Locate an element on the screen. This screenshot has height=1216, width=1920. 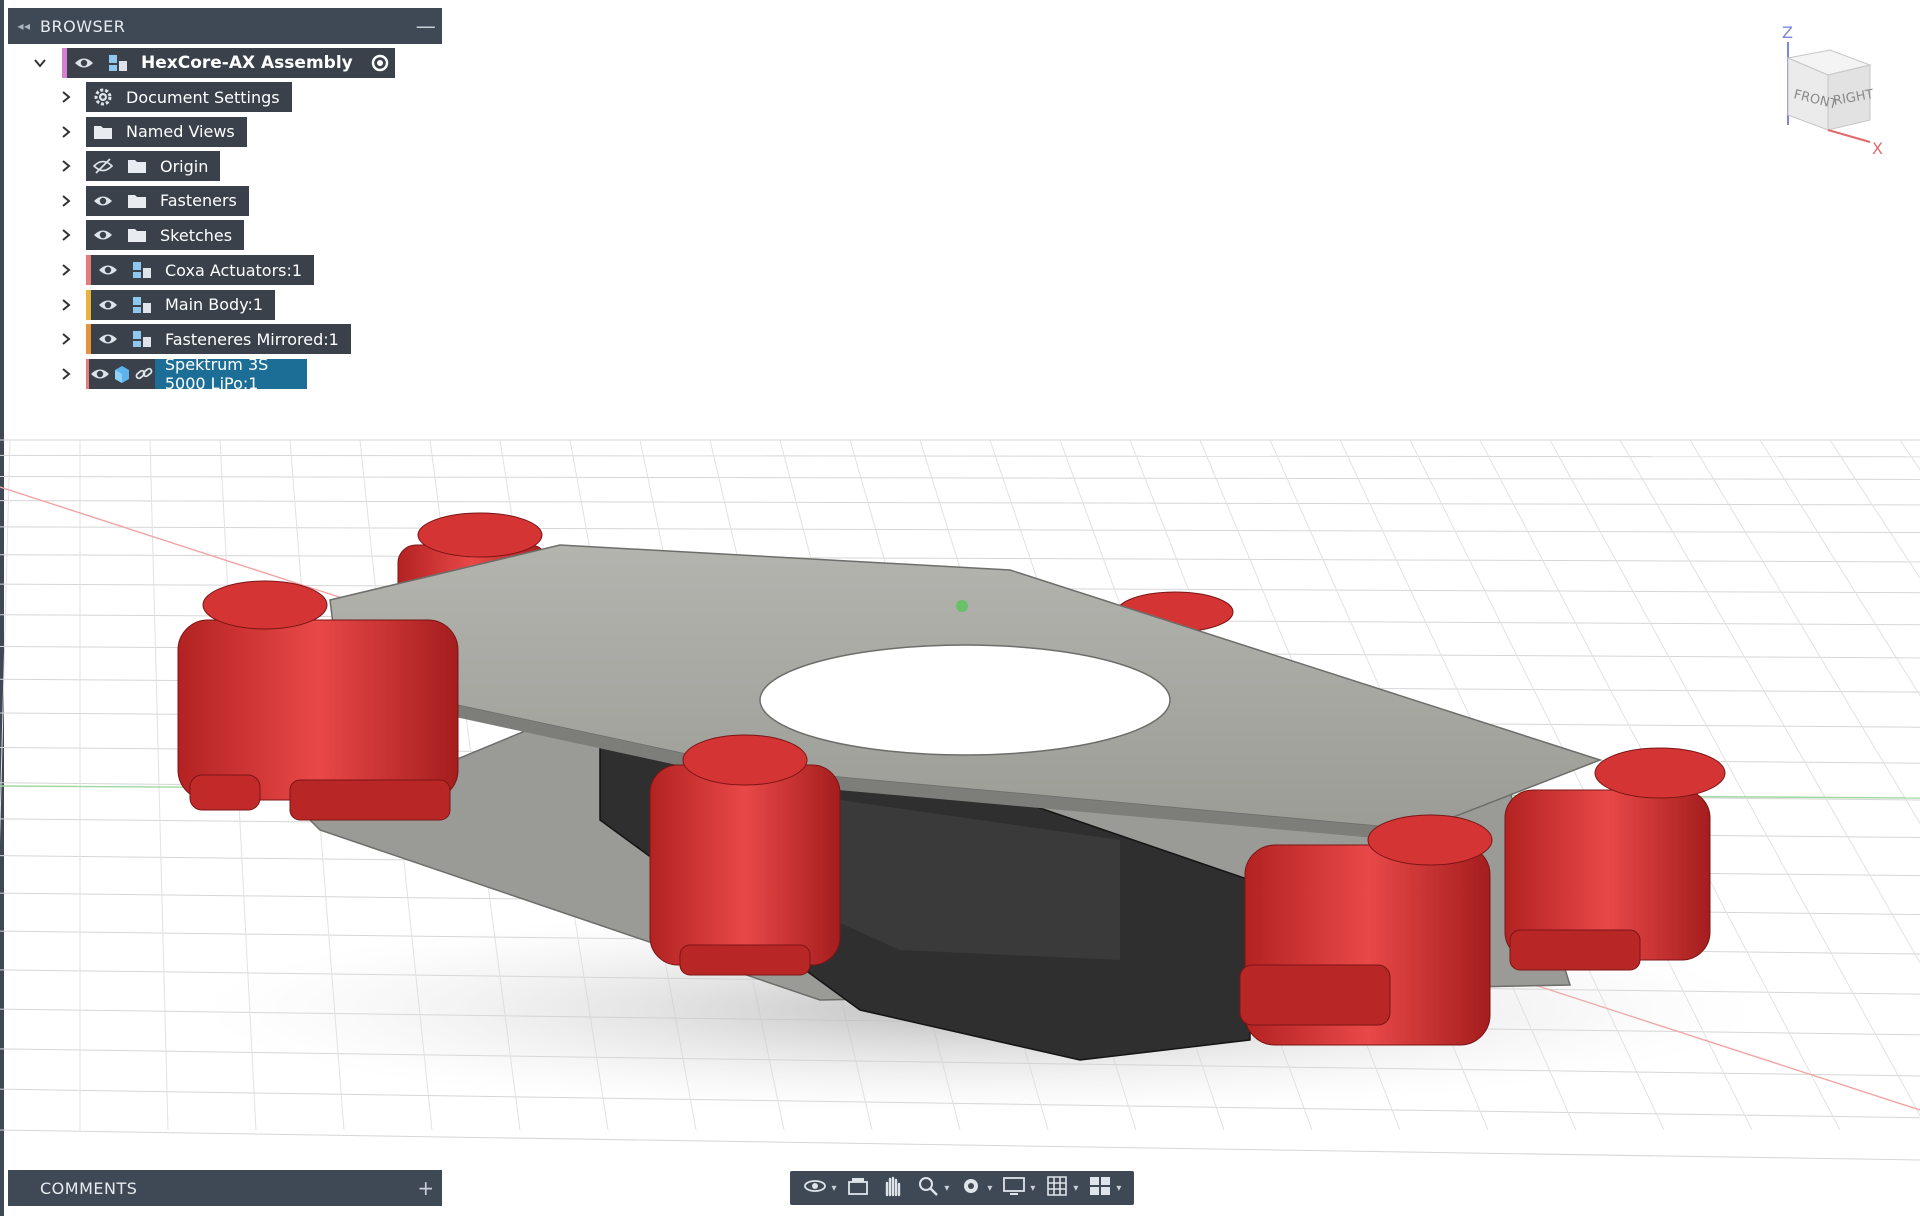
collapse-panel-button: ◂◂ is located at coordinates (24, 26).